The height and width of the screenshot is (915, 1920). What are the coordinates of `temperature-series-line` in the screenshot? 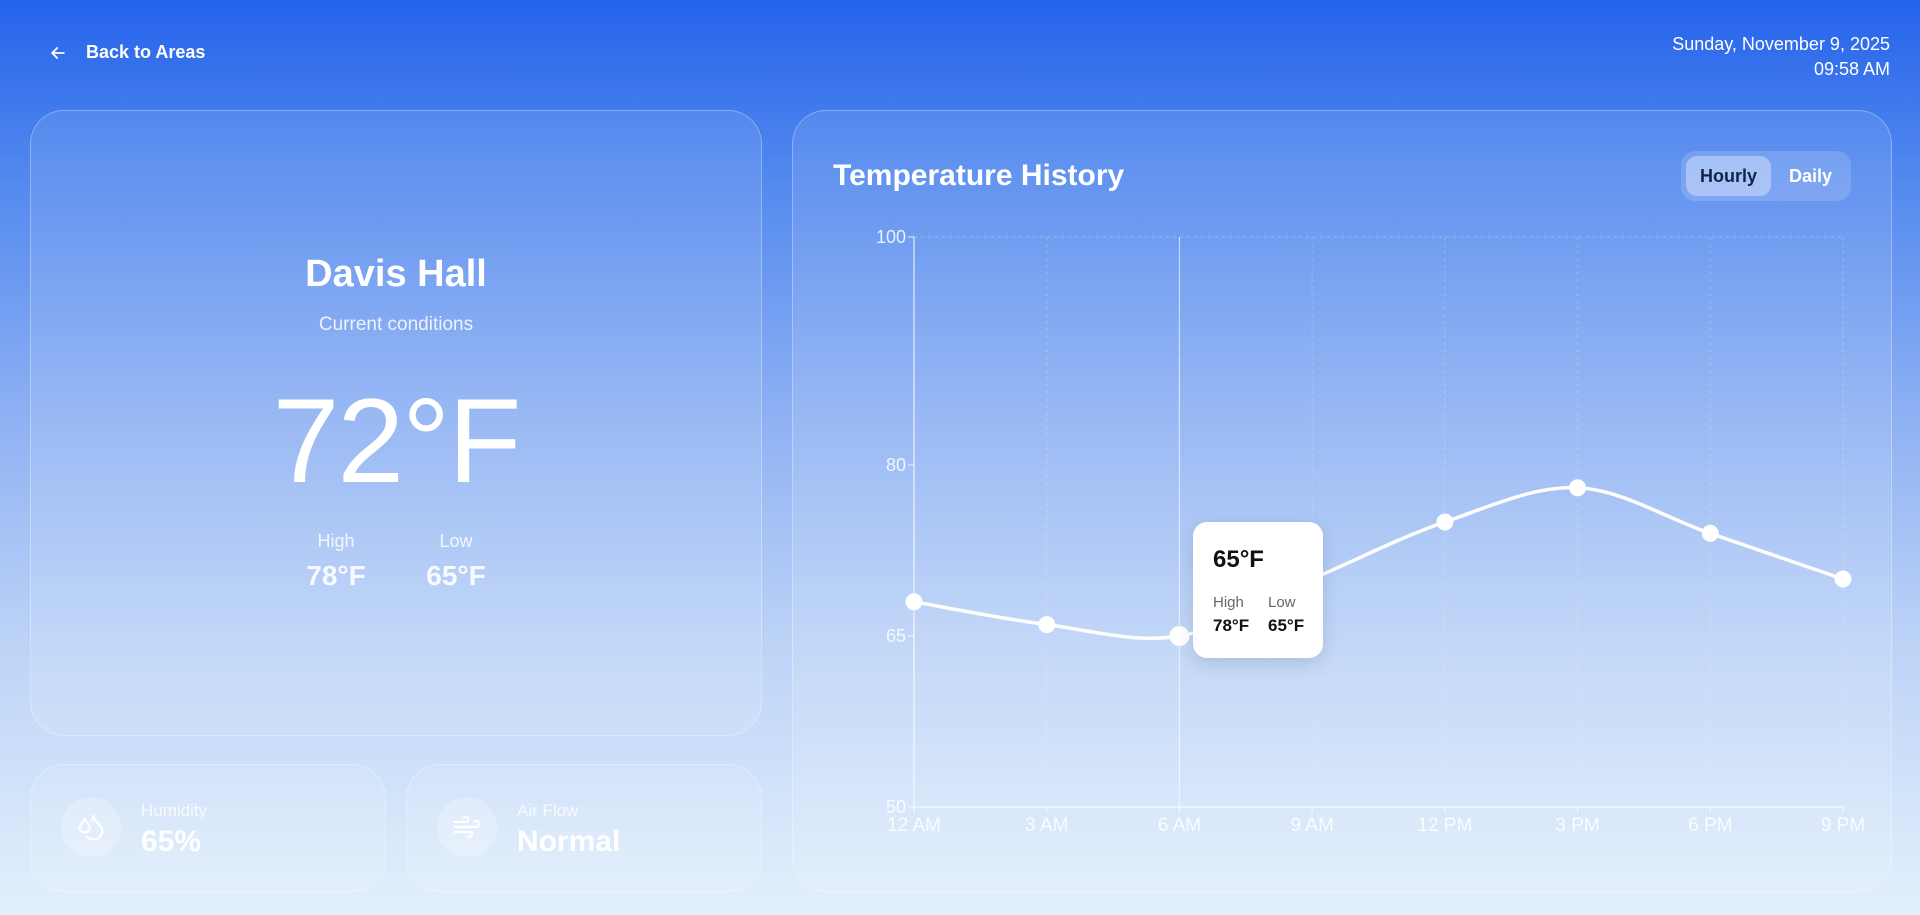 It's located at (1378, 563).